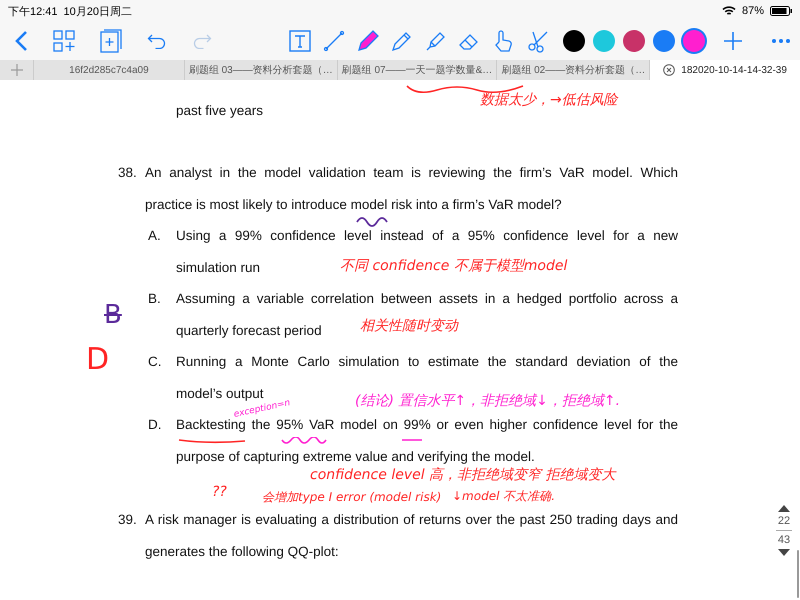 The height and width of the screenshot is (600, 800). Describe the element at coordinates (113, 316) in the screenshot. I see `handwritten-note: B` at that location.